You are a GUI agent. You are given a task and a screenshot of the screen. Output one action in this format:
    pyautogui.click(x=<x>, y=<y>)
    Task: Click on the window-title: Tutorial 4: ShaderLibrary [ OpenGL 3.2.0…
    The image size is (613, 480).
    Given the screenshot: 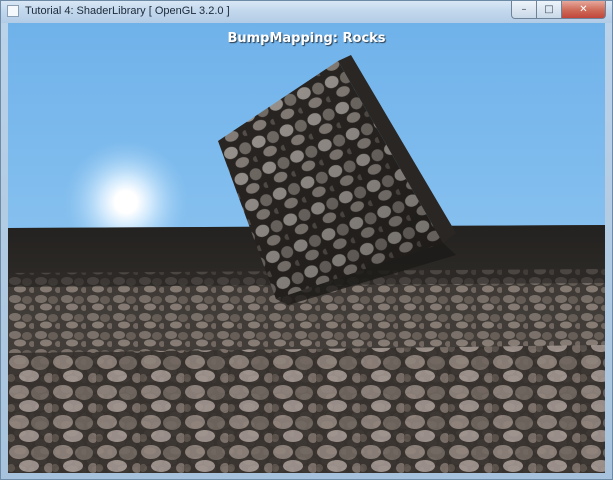 What is the action you would take?
    pyautogui.click(x=127, y=11)
    